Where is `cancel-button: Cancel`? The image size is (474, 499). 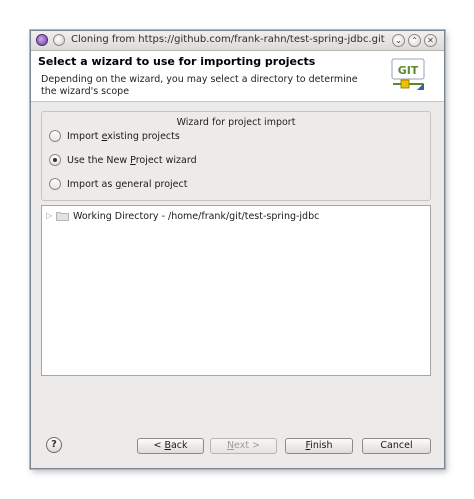
cancel-button: Cancel is located at coordinates (396, 446).